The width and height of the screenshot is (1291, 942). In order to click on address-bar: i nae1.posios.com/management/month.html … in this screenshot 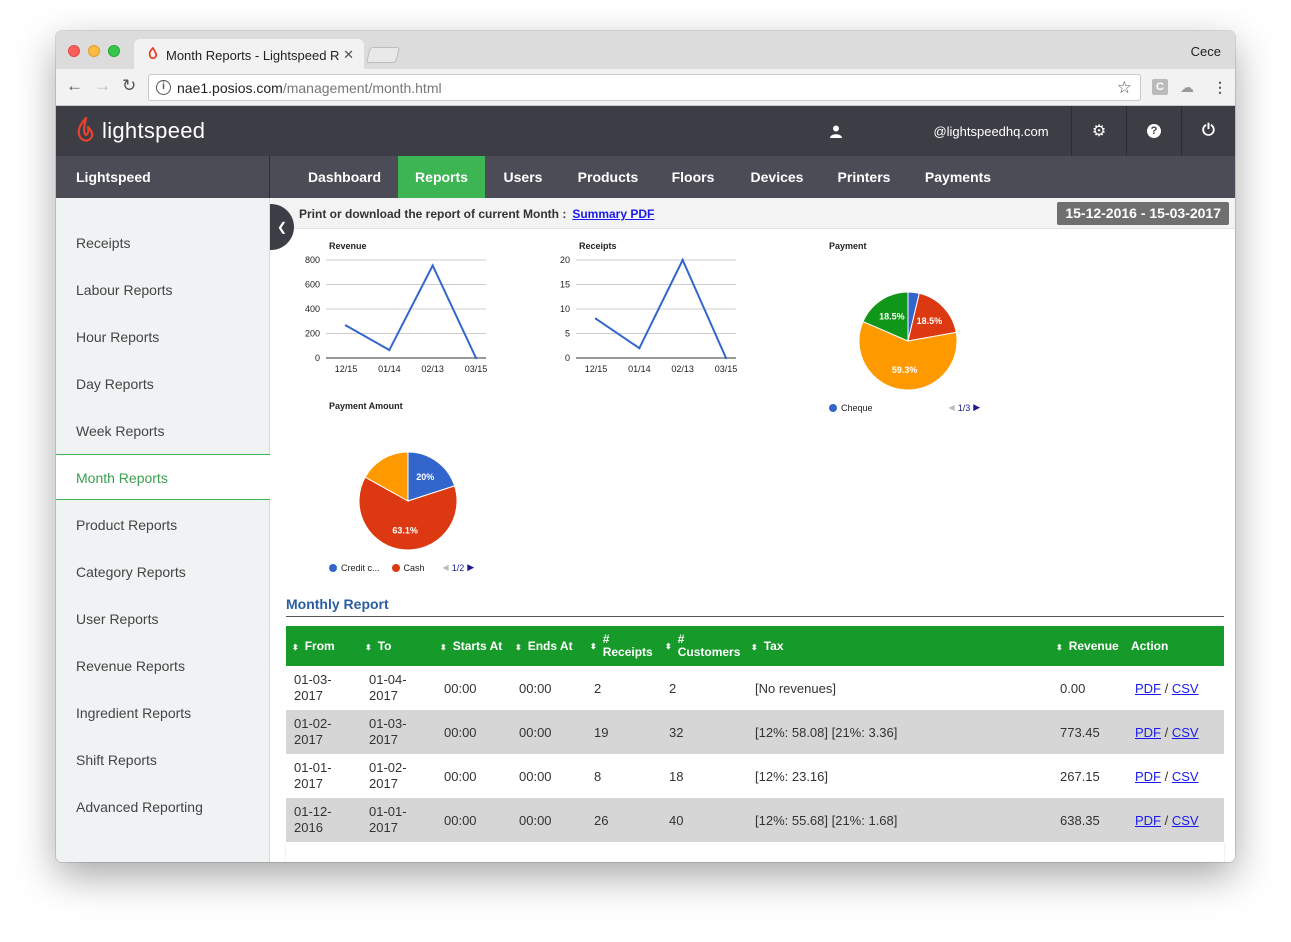, I will do `click(644, 87)`.